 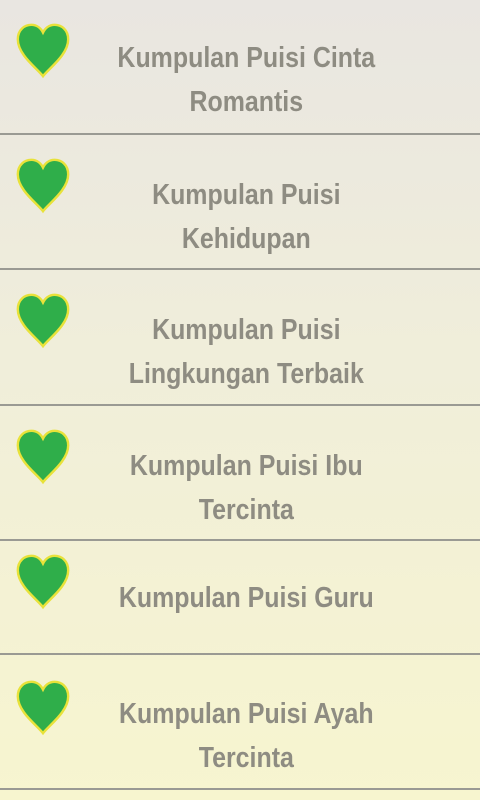 What do you see at coordinates (246, 80) in the screenshot?
I see `list-item-label: Kumpulan Puisi Cinta Romantis` at bounding box center [246, 80].